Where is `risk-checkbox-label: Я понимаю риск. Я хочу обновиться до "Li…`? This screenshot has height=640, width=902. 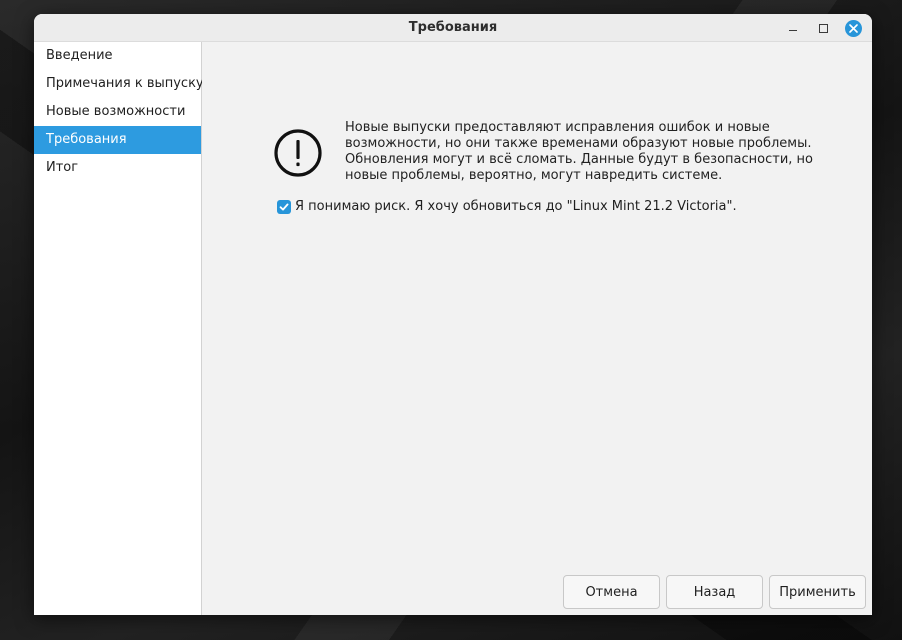
risk-checkbox-label: Я понимаю риск. Я хочу обновиться до "Li… is located at coordinates (516, 206).